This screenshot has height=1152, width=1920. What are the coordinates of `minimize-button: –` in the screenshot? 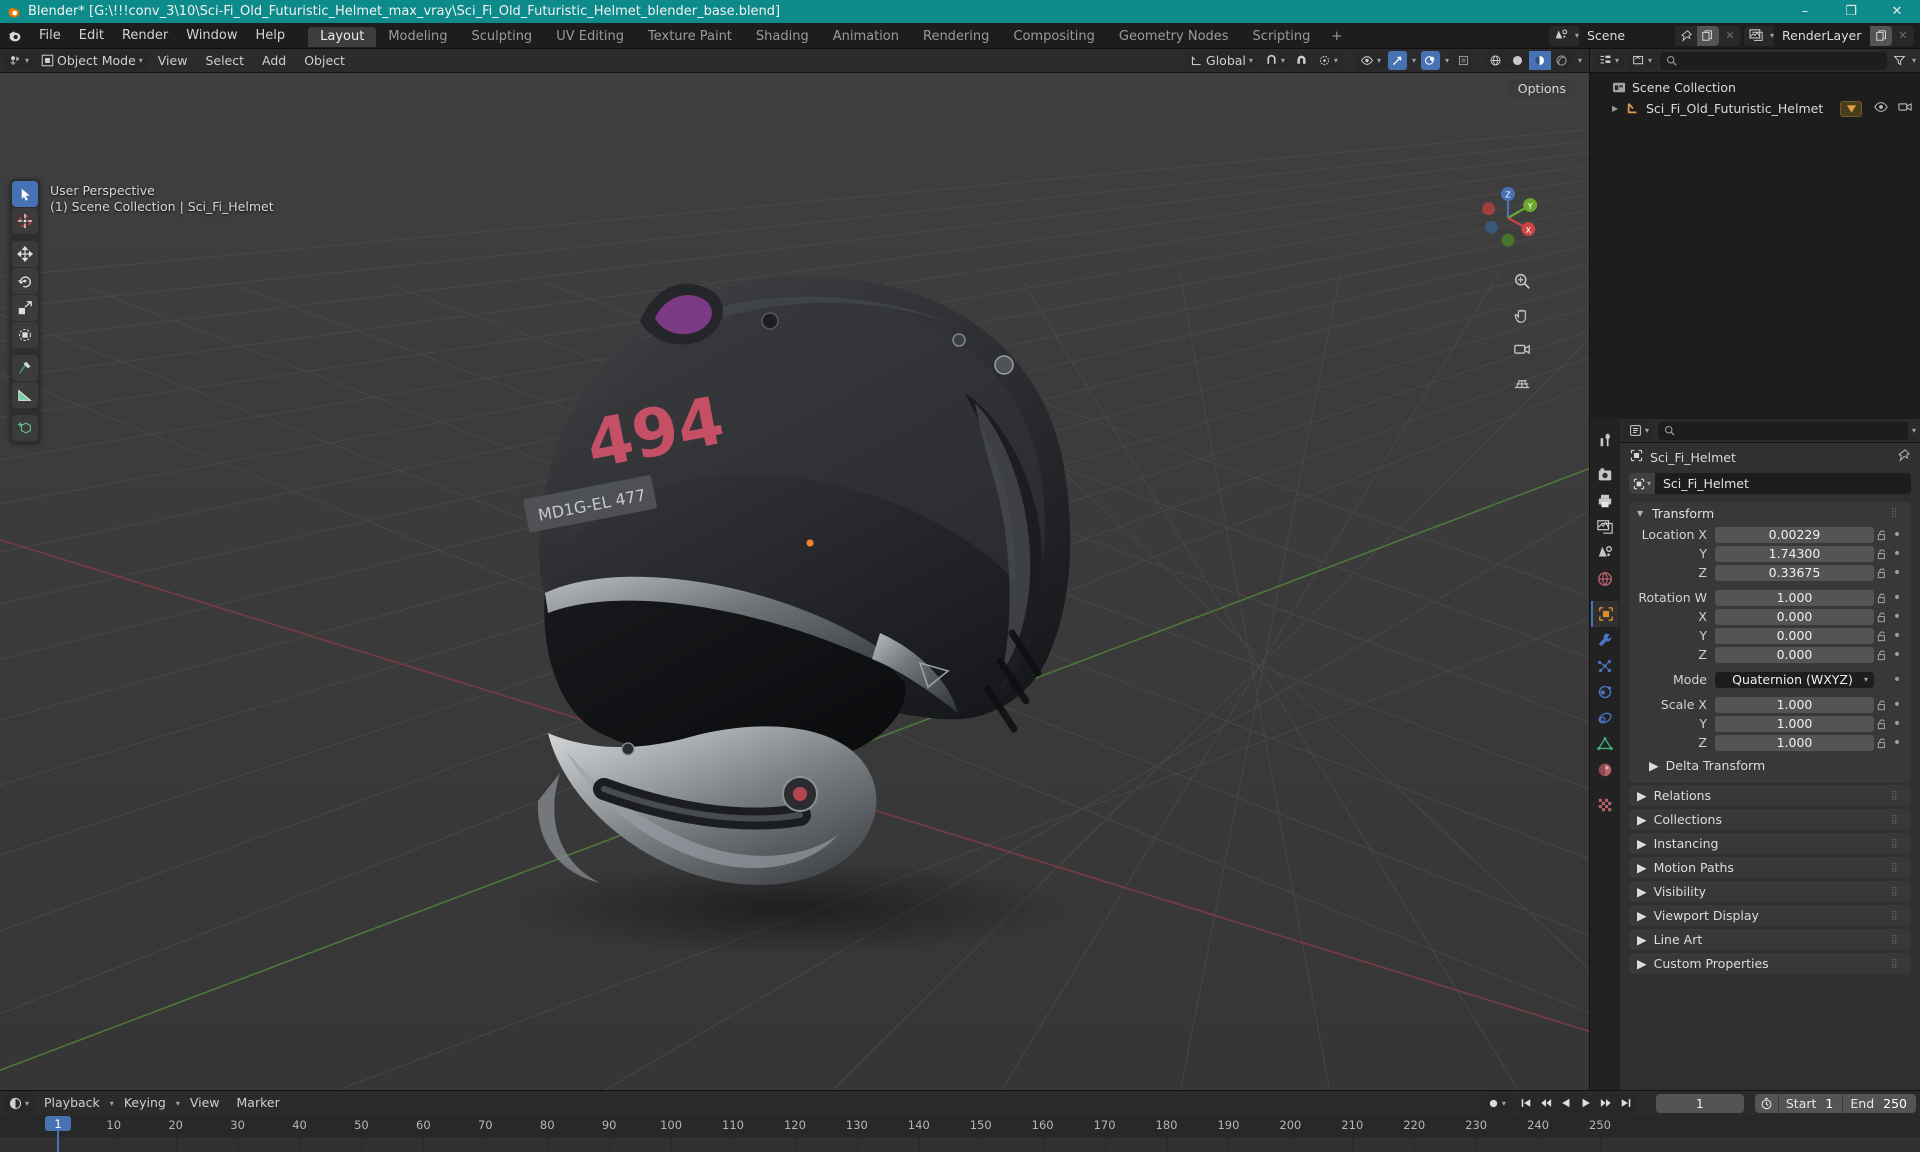 It's located at (1805, 11).